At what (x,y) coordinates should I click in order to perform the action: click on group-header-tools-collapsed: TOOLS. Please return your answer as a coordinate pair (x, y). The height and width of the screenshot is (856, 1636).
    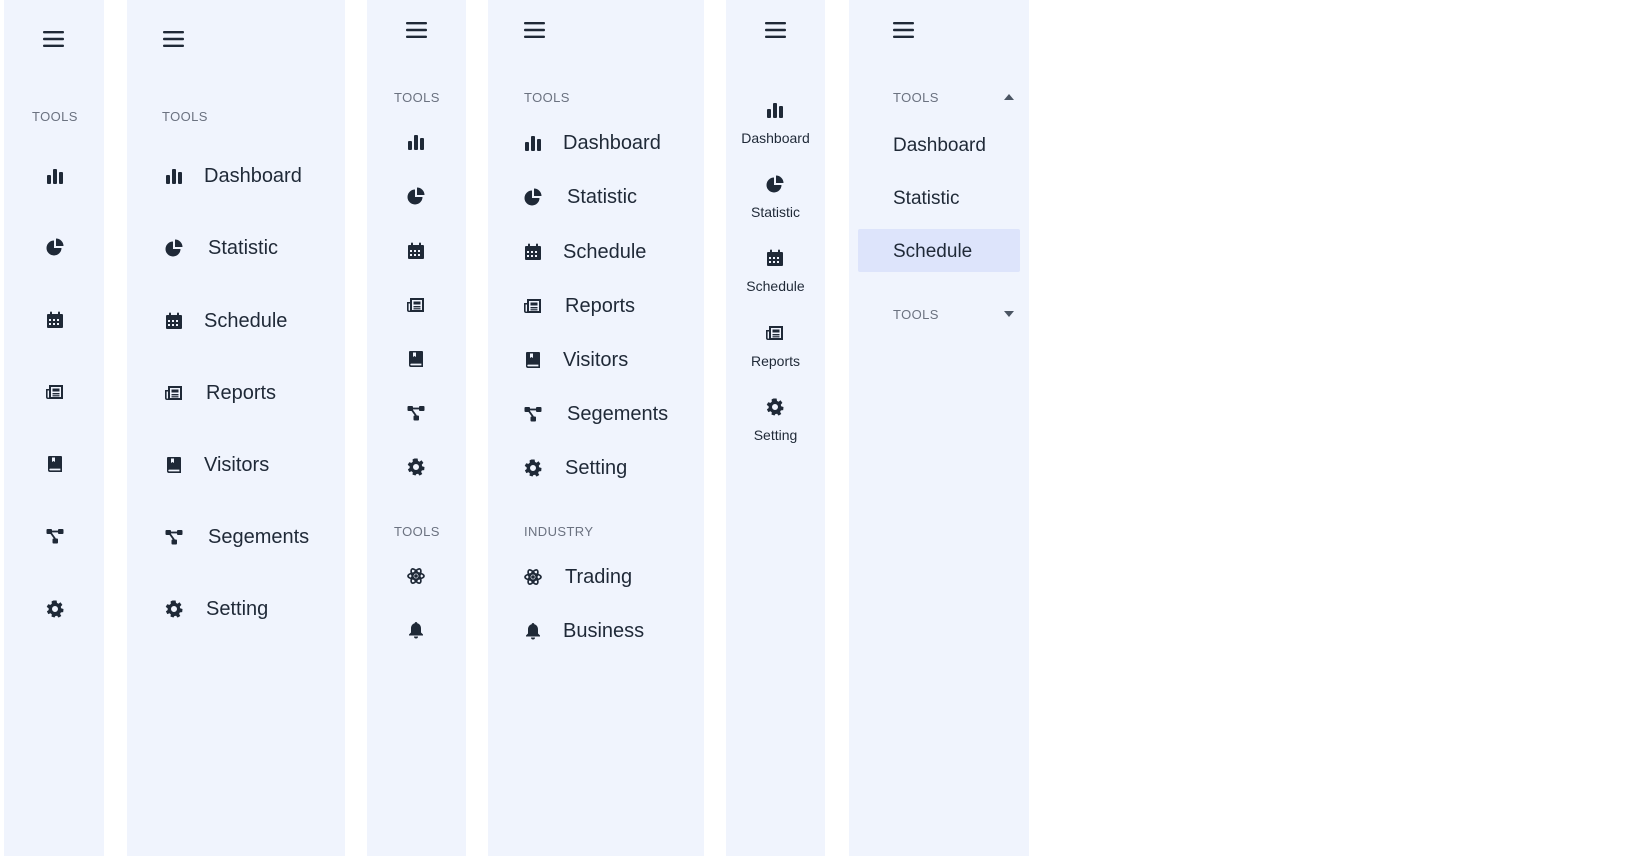
    Looking at the image, I should click on (949, 314).